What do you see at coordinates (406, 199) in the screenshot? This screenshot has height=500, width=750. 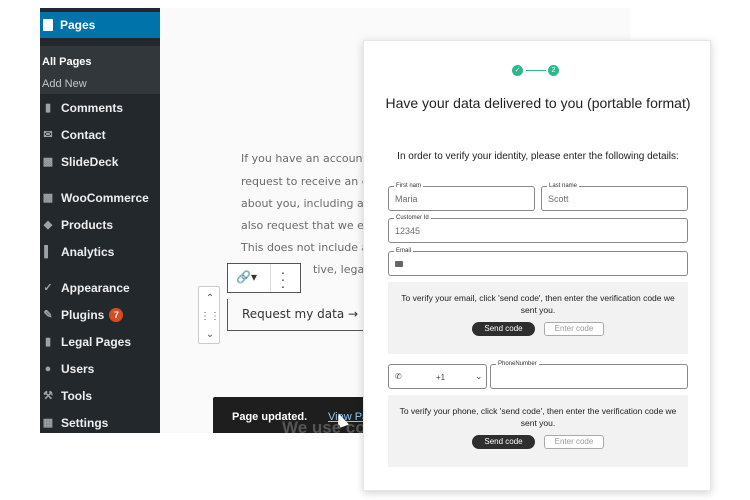 I see `field-value: Maria` at bounding box center [406, 199].